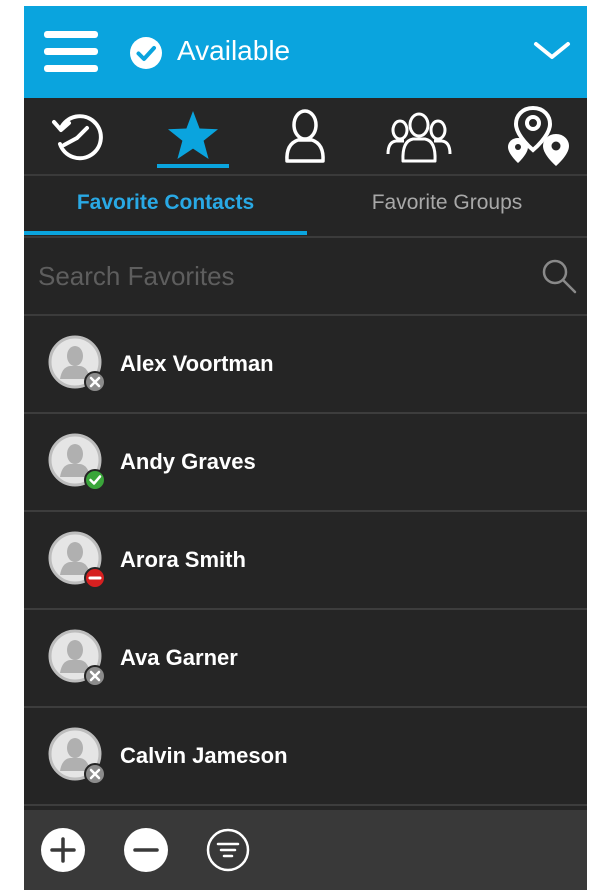  I want to click on list-item: Arora Smith, so click(305, 561).